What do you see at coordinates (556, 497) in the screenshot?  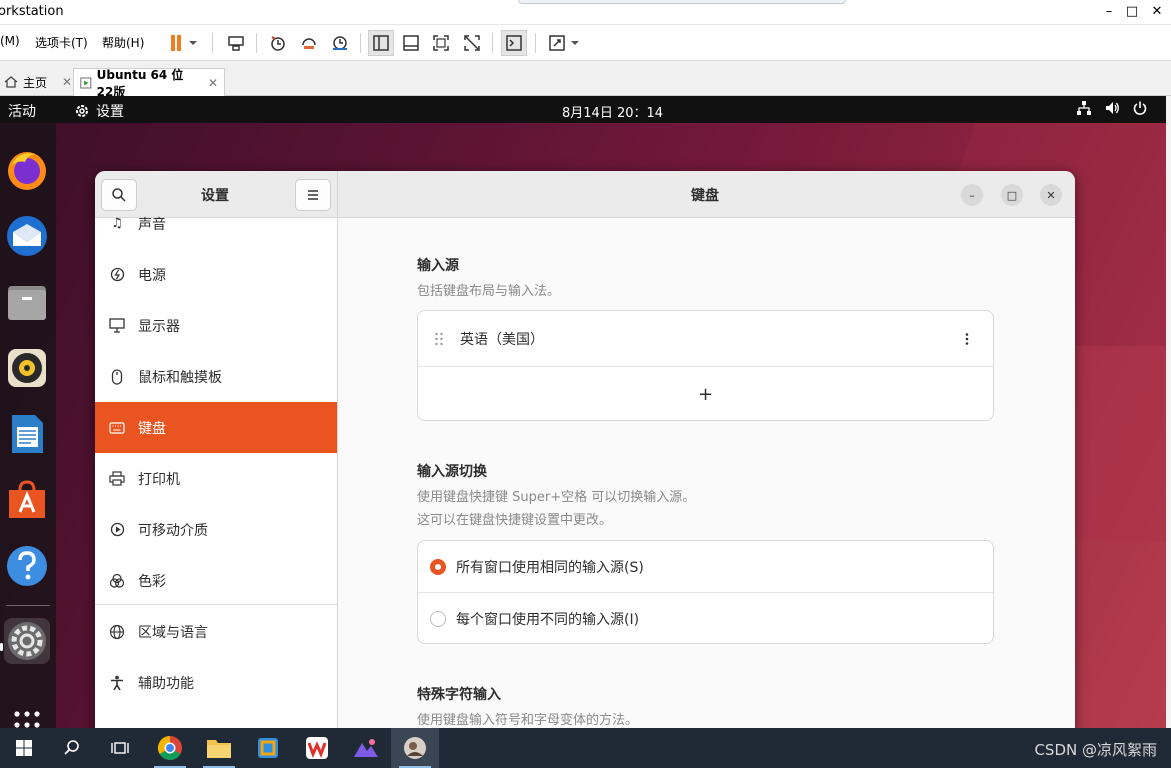 I see `switching-description-1: 使用键盘快捷键 Super+空格 可以切换输入源。` at bounding box center [556, 497].